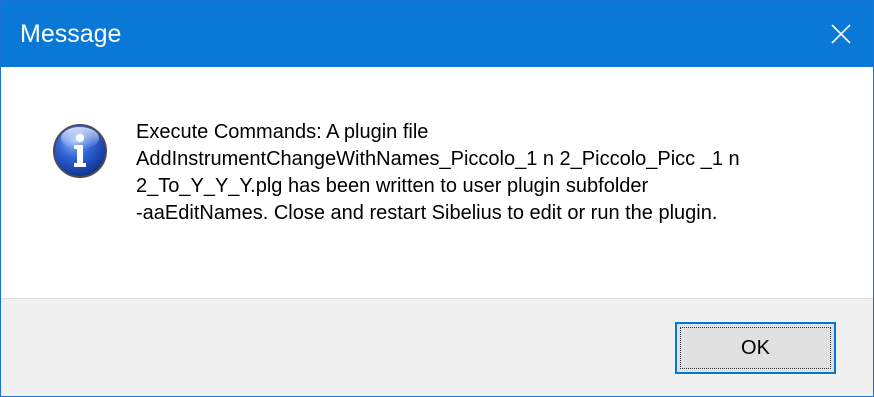 The image size is (874, 397). Describe the element at coordinates (71, 34) in the screenshot. I see `window-title: Message` at that location.